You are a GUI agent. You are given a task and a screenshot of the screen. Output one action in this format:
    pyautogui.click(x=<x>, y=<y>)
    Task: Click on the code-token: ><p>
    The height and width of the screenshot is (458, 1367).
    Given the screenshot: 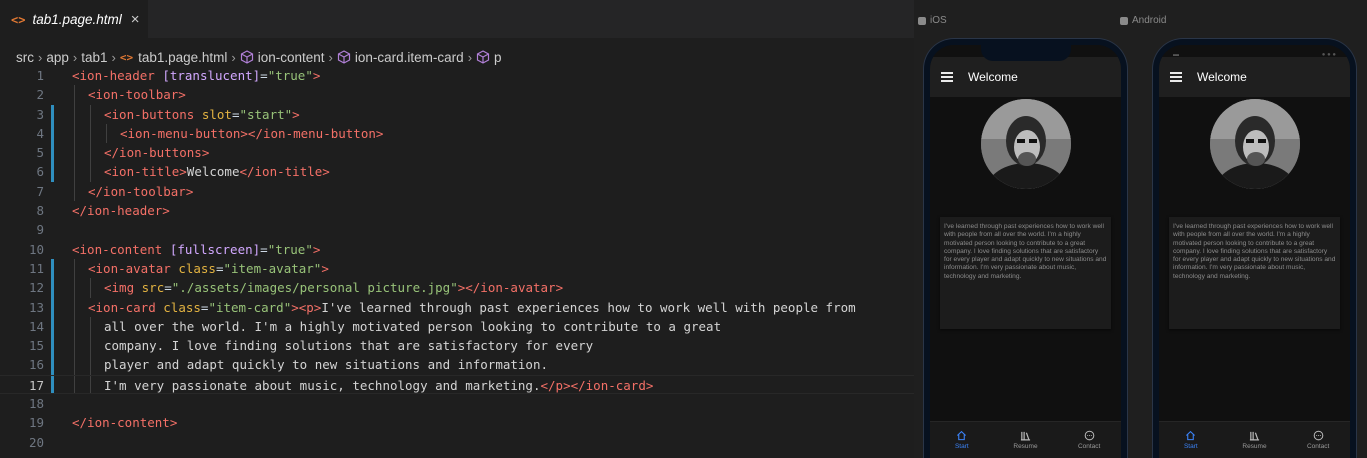 What is the action you would take?
    pyautogui.click(x=306, y=307)
    